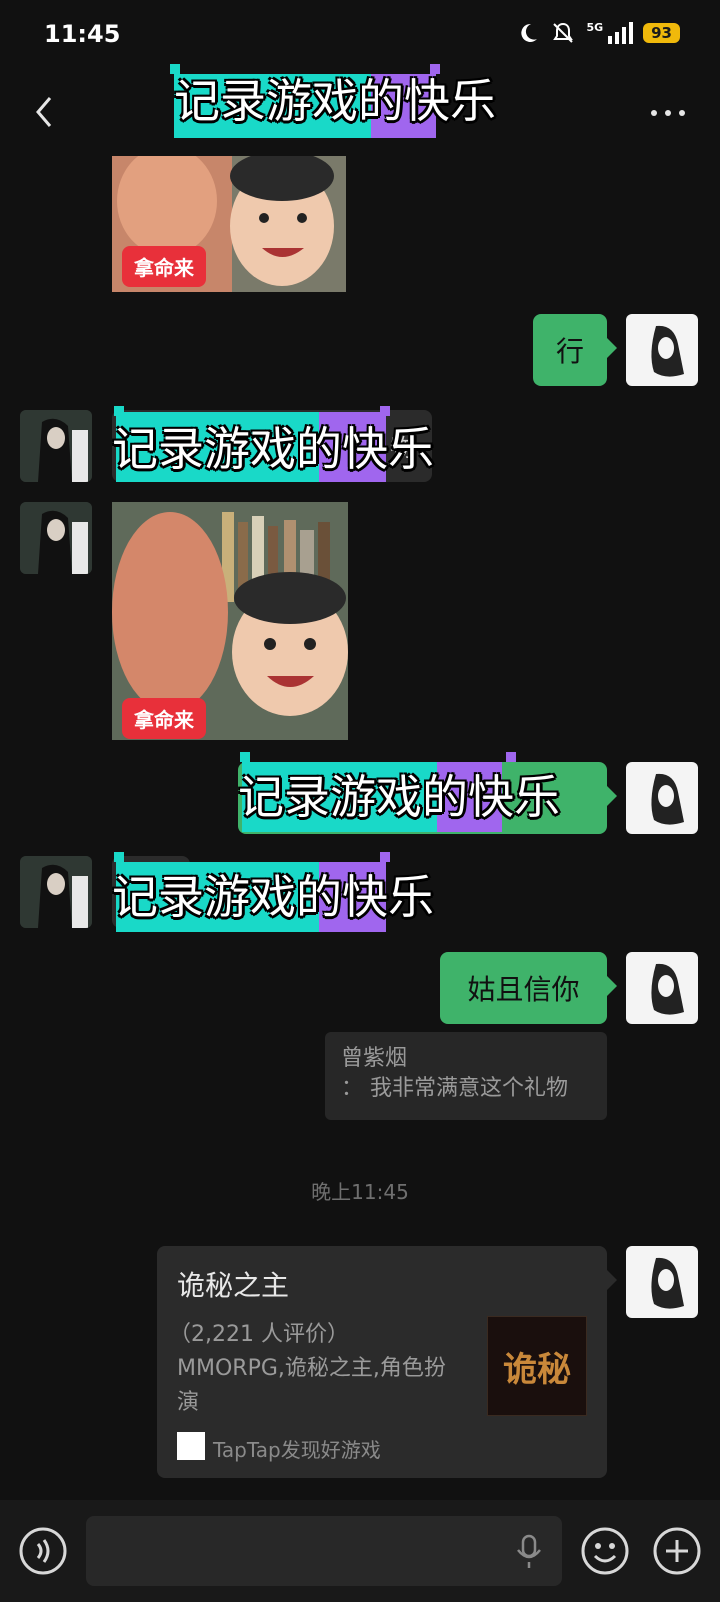  Describe the element at coordinates (230, 621) in the screenshot. I see `sticker-image-2: 拿命来` at that location.